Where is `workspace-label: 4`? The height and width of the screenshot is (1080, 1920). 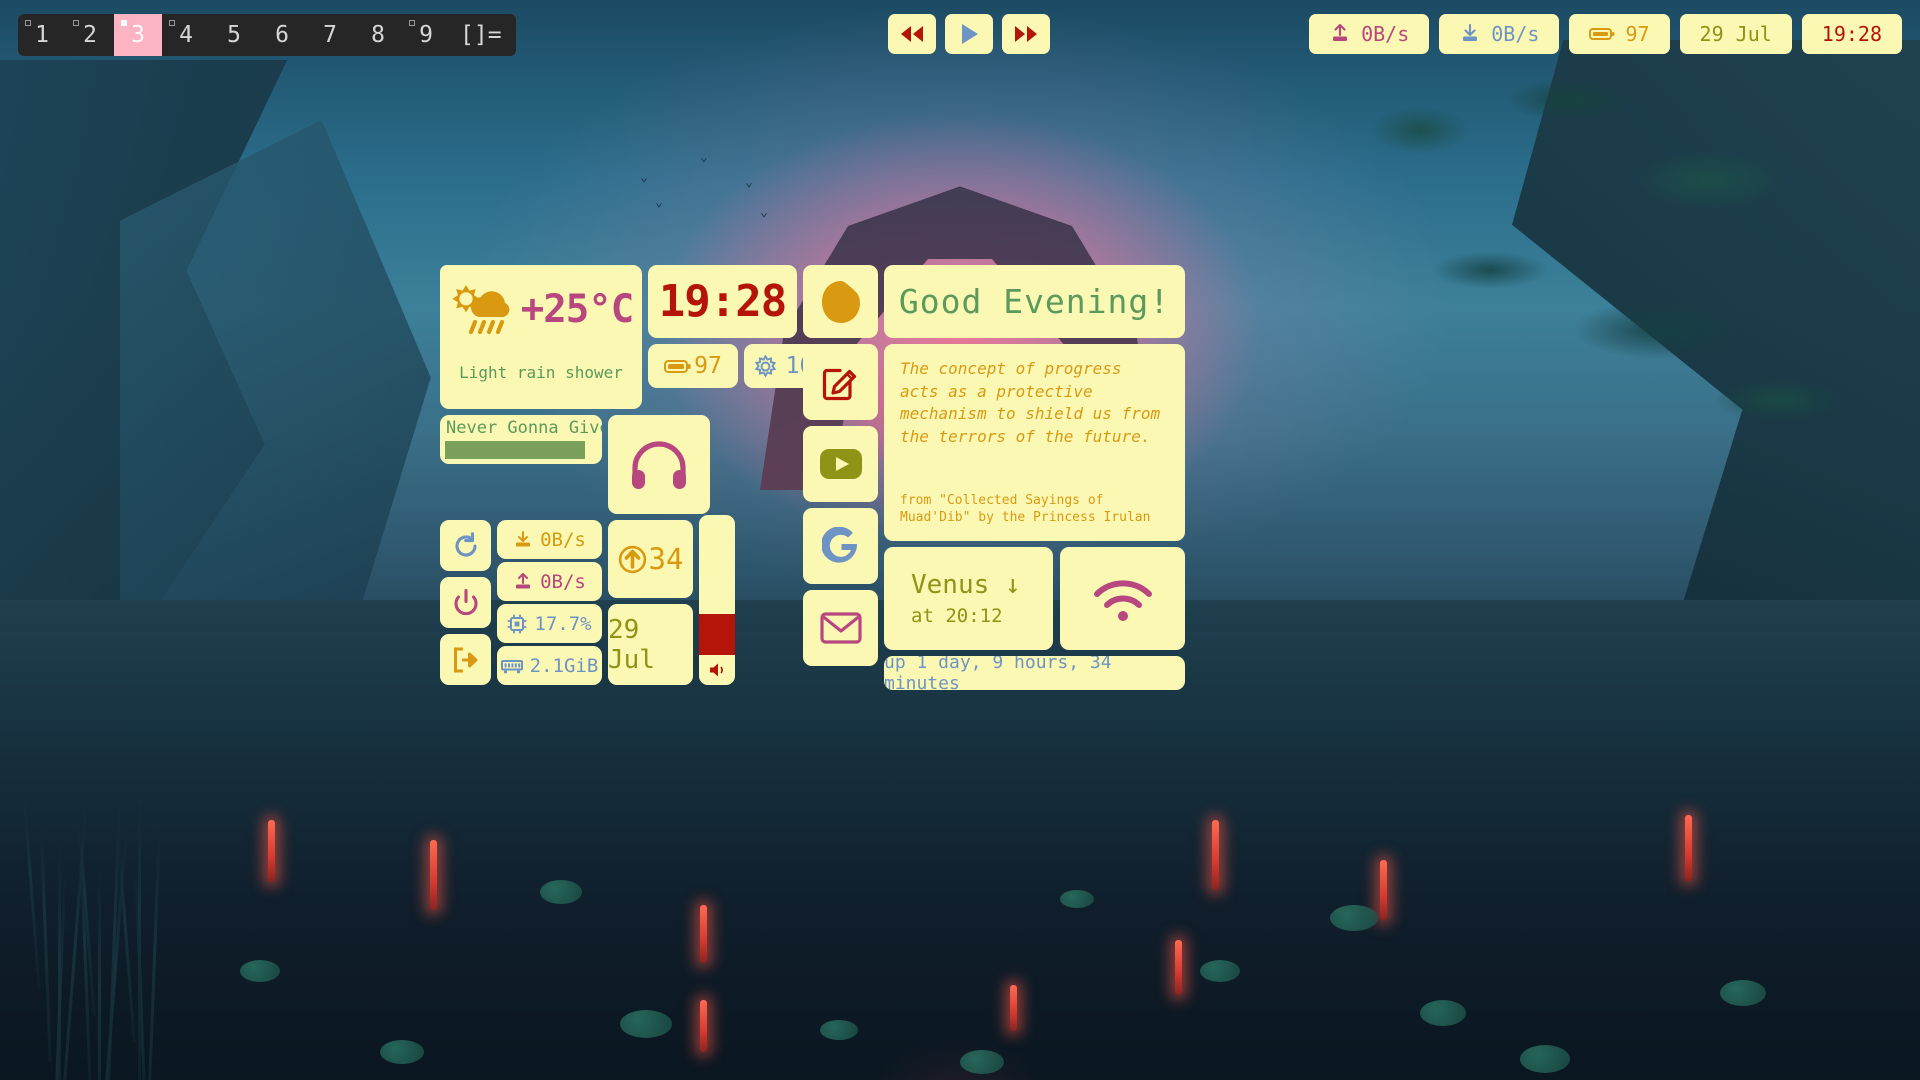 workspace-label: 4 is located at coordinates (186, 35).